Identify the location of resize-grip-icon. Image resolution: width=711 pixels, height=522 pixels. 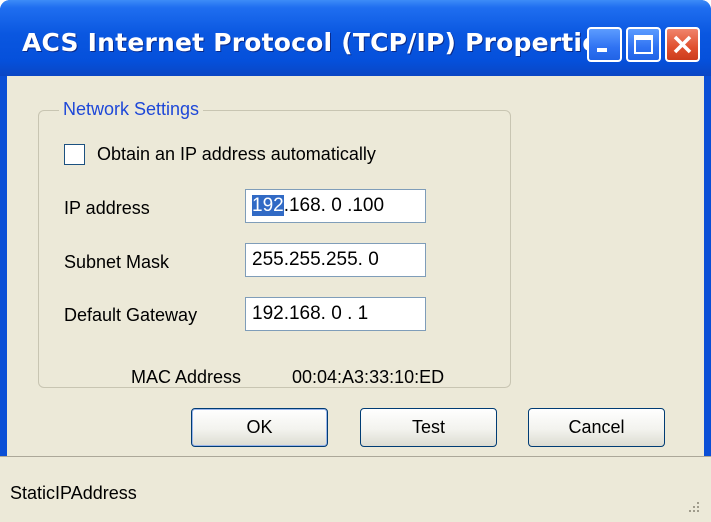
(693, 506).